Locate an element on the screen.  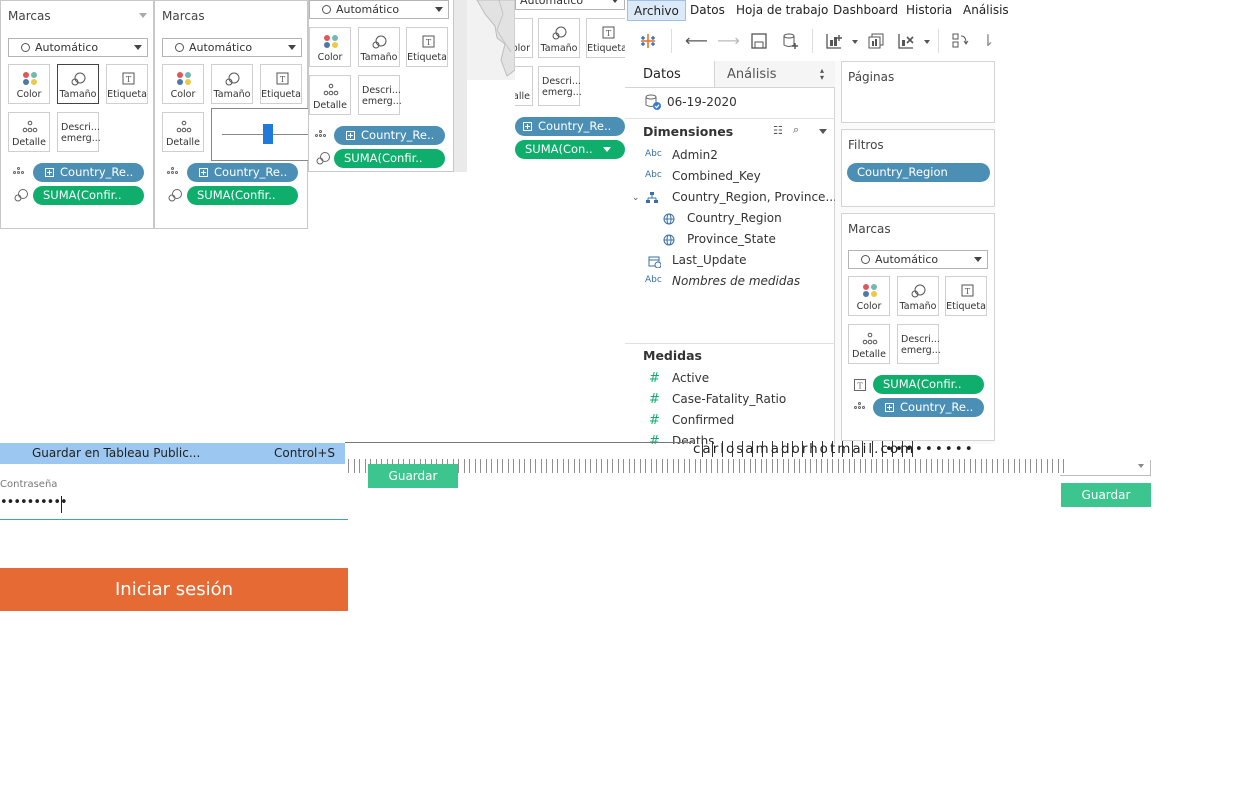
swap-rows-columns-icon is located at coordinates (960, 41).